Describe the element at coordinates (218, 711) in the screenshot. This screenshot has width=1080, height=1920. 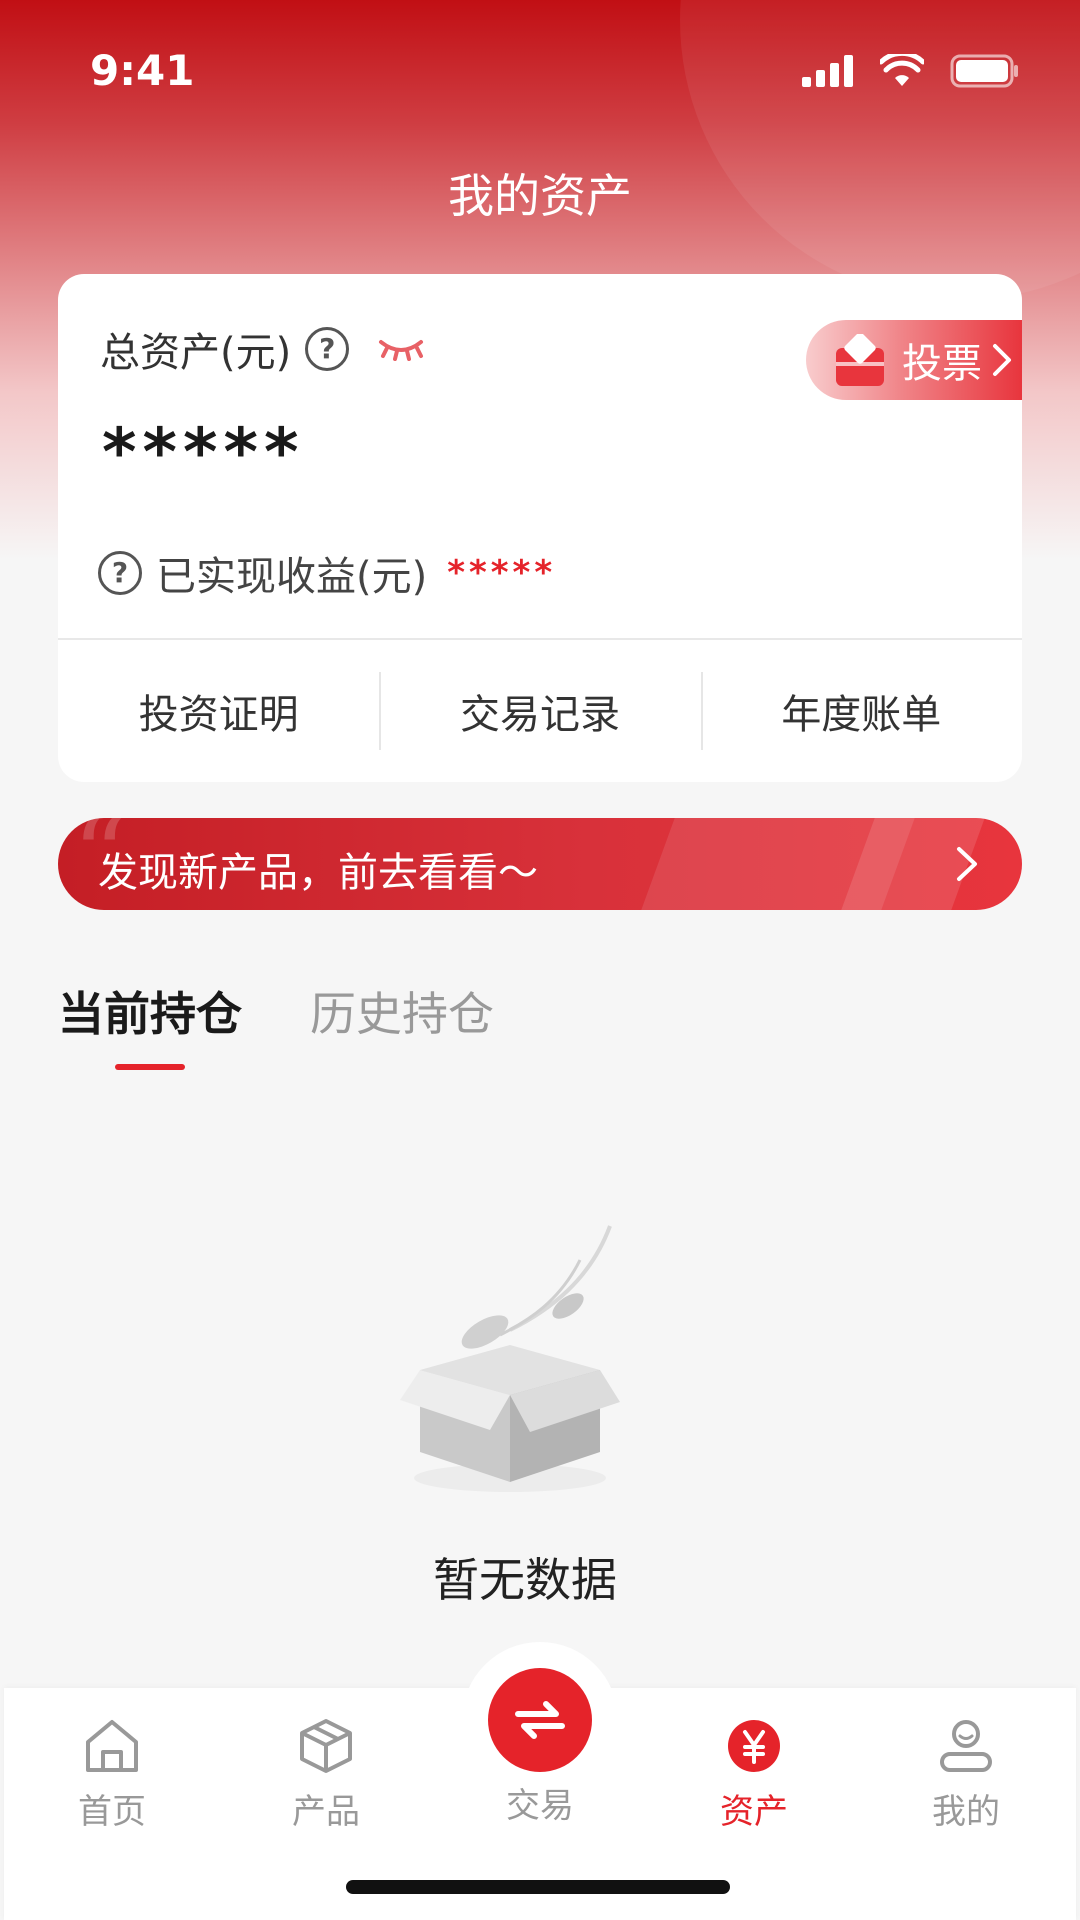
I see `investment-proof-button: 投资证明` at that location.